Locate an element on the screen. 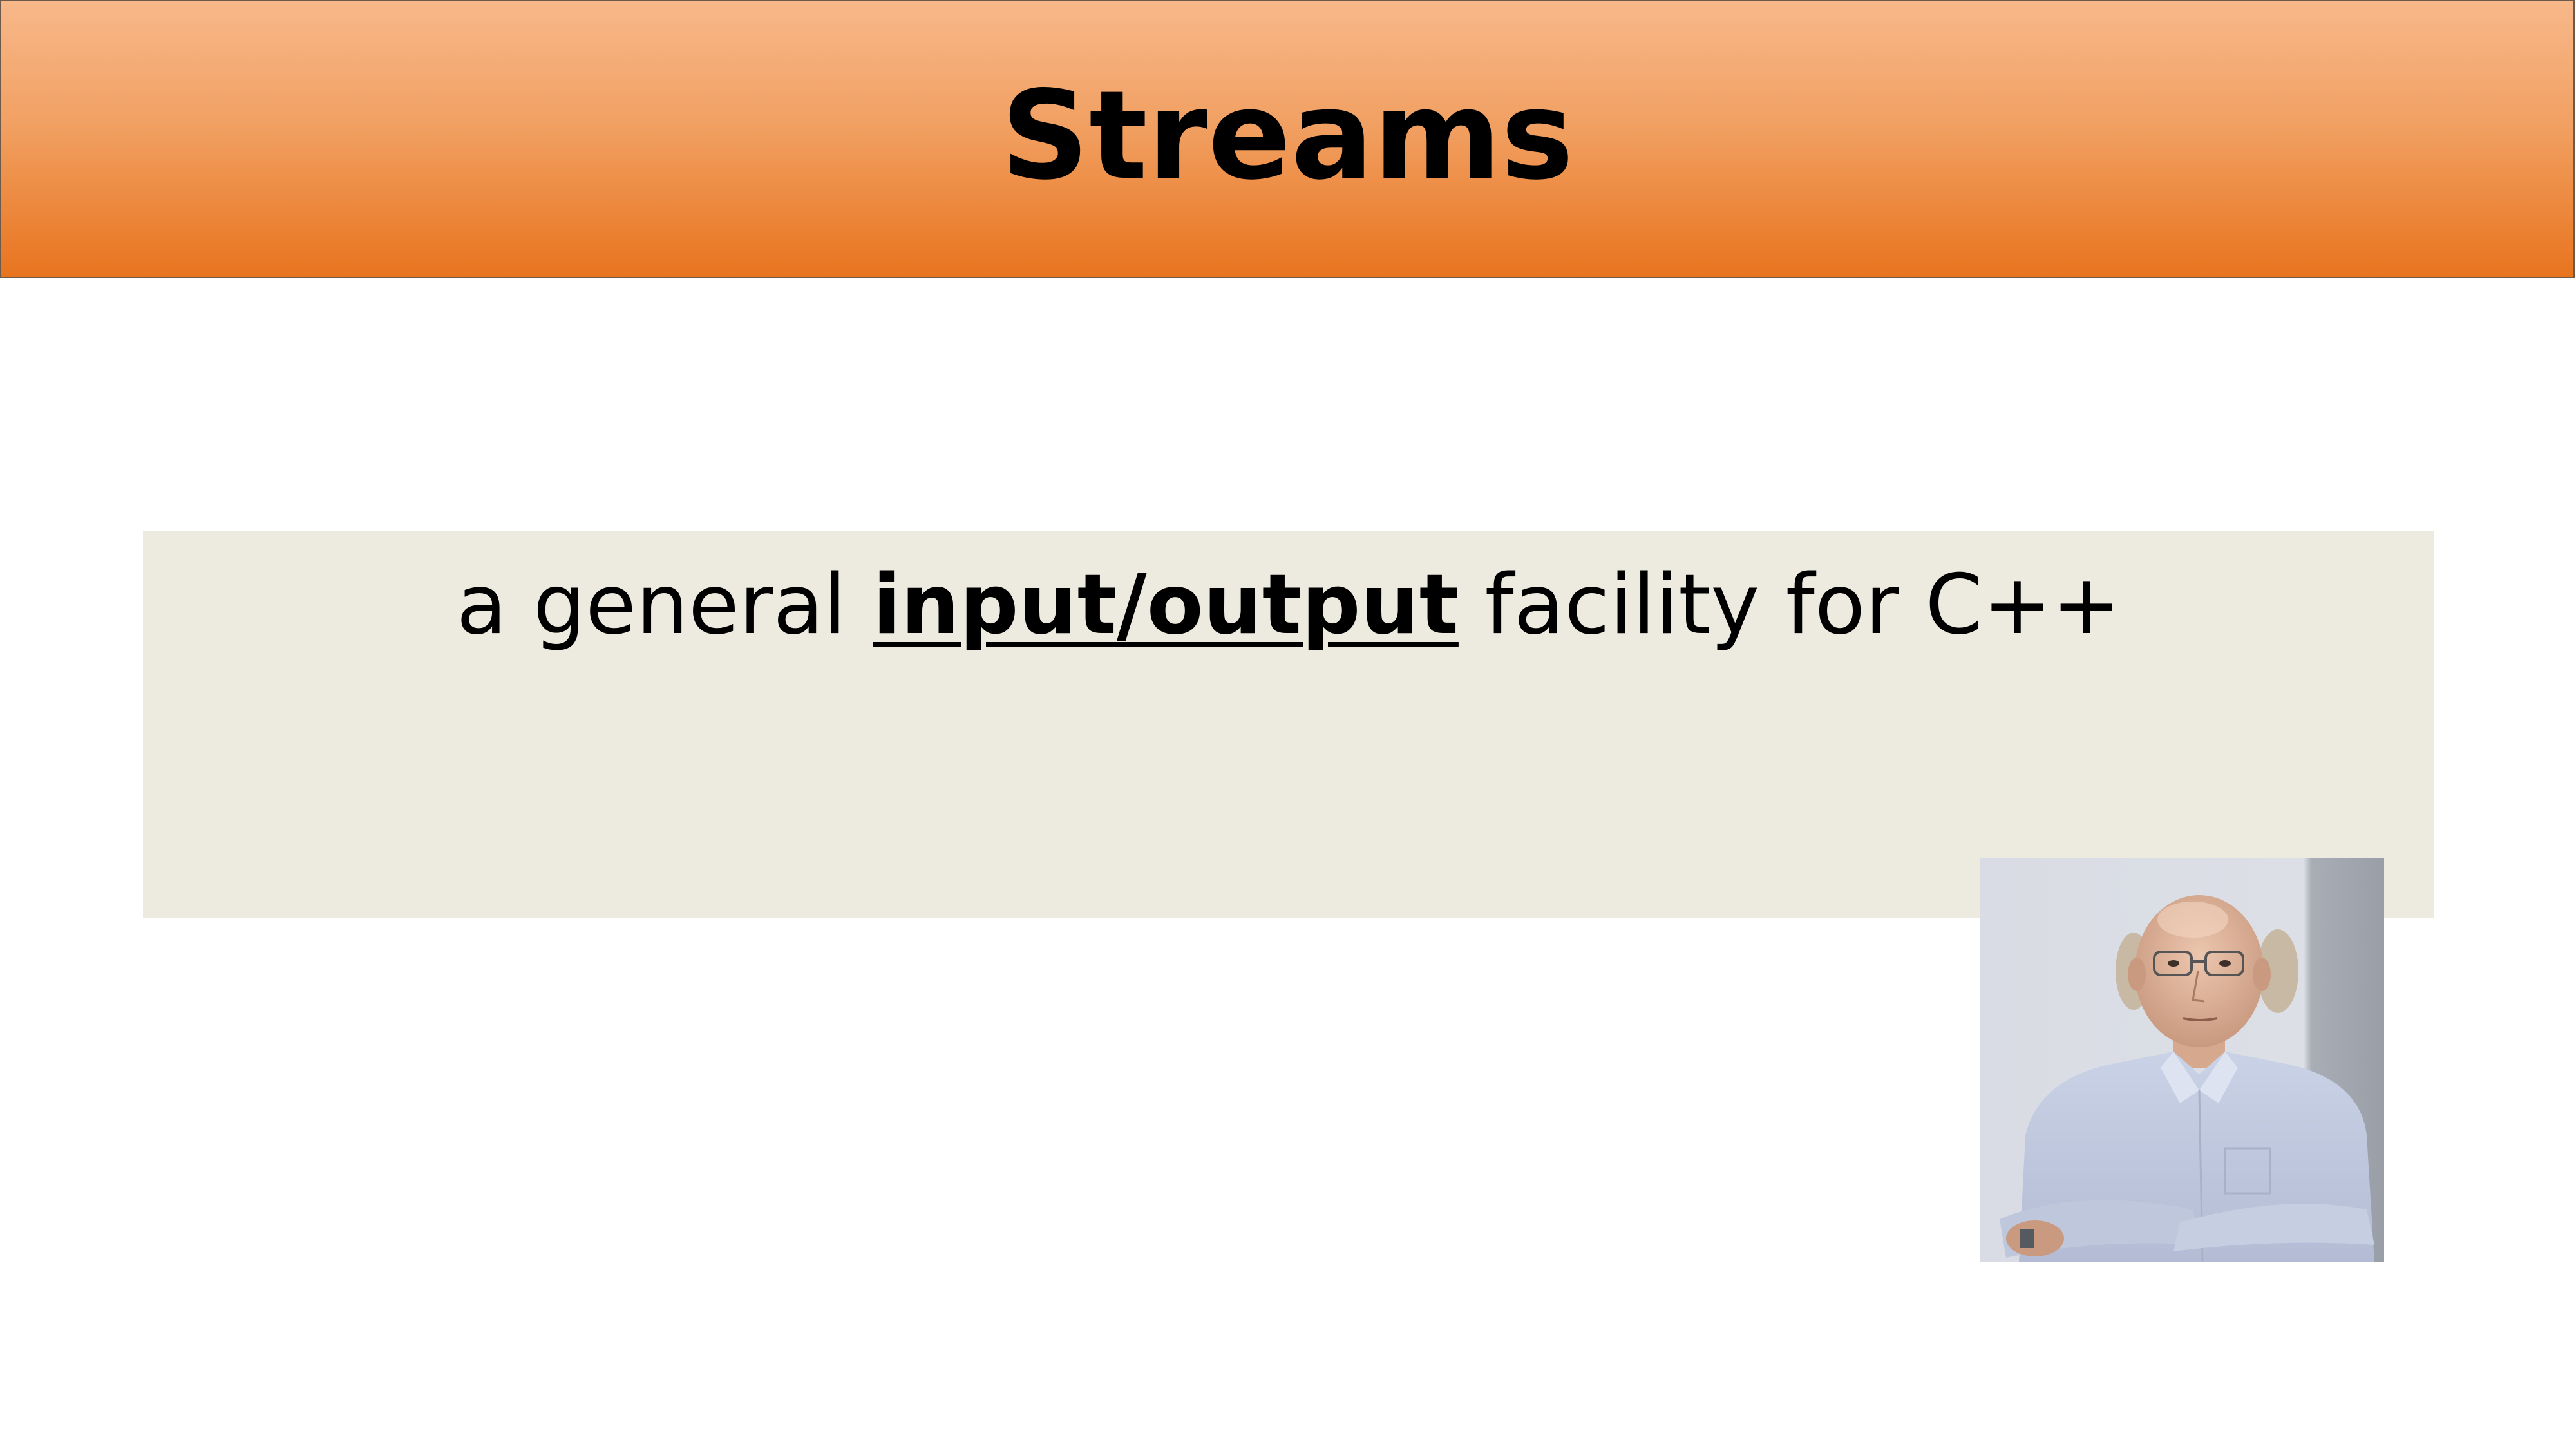  portrait-image is located at coordinates (2182, 1060).